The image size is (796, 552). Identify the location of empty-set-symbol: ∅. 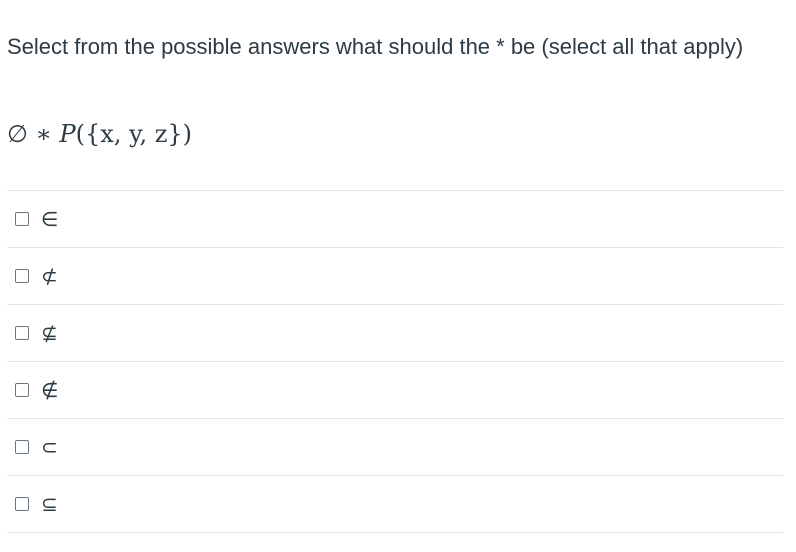
(17, 134).